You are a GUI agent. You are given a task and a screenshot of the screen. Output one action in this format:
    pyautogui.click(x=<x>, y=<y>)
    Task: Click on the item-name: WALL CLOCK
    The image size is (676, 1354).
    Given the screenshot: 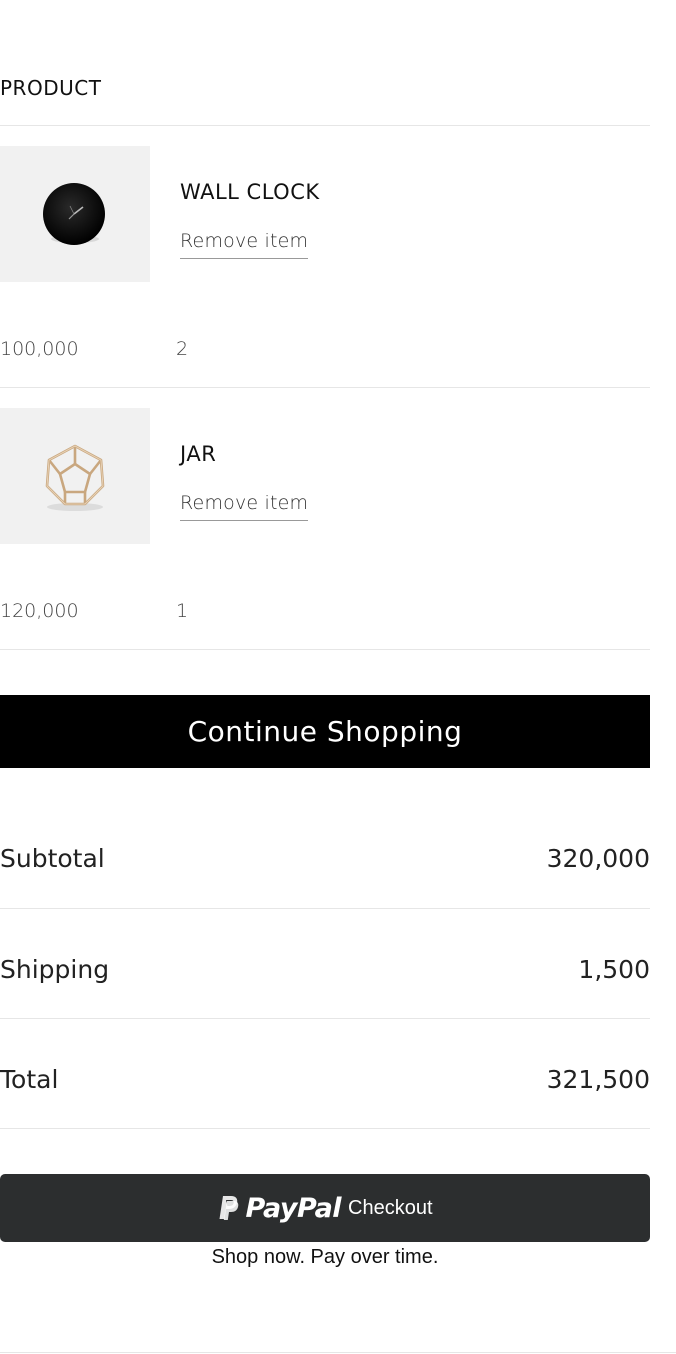 What is the action you would take?
    pyautogui.click(x=250, y=192)
    